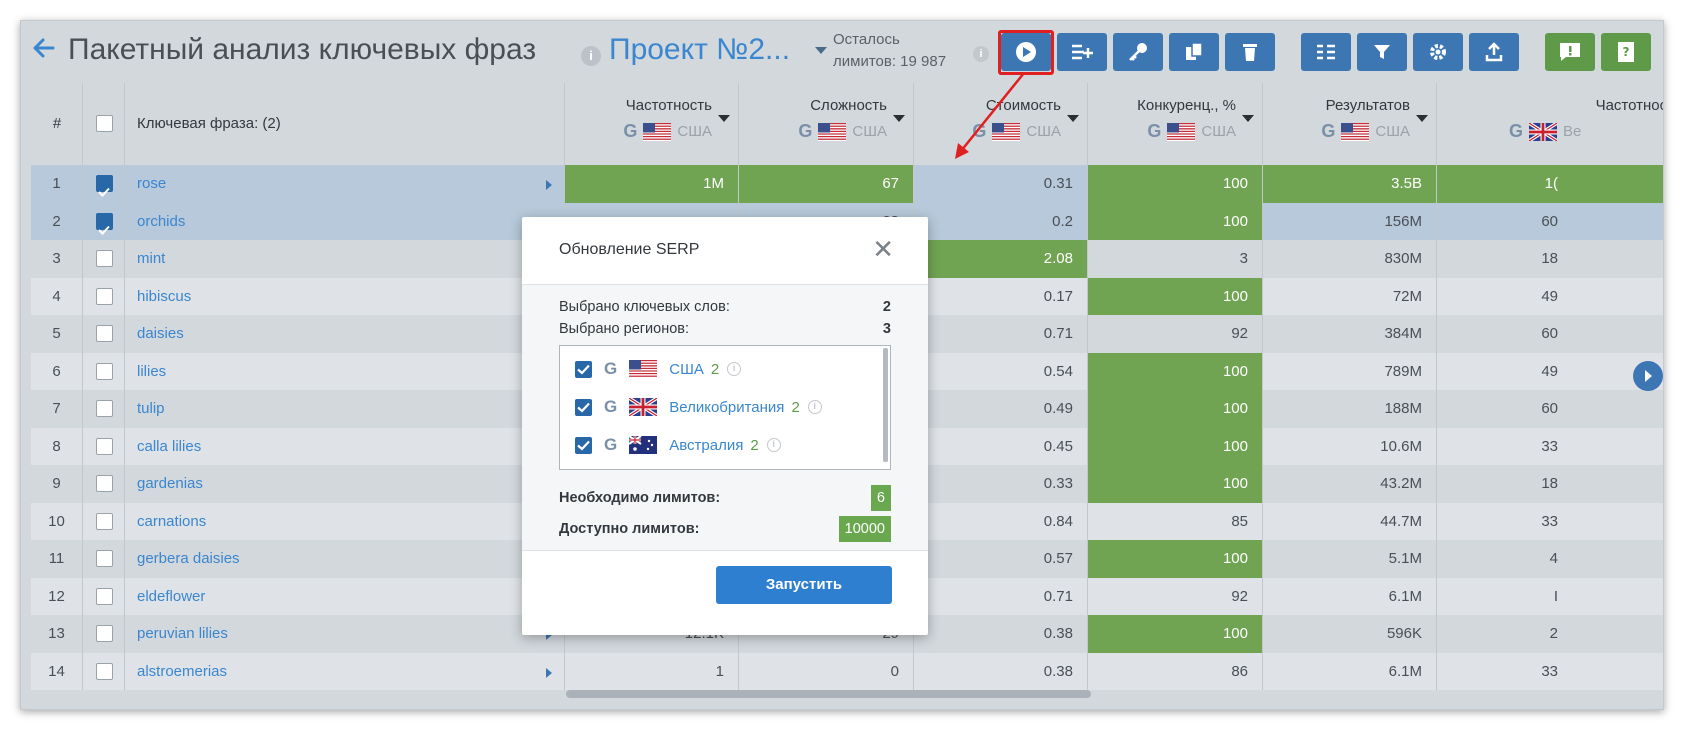 This screenshot has height=730, width=1684. What do you see at coordinates (1138, 52) in the screenshot?
I see `key-button` at bounding box center [1138, 52].